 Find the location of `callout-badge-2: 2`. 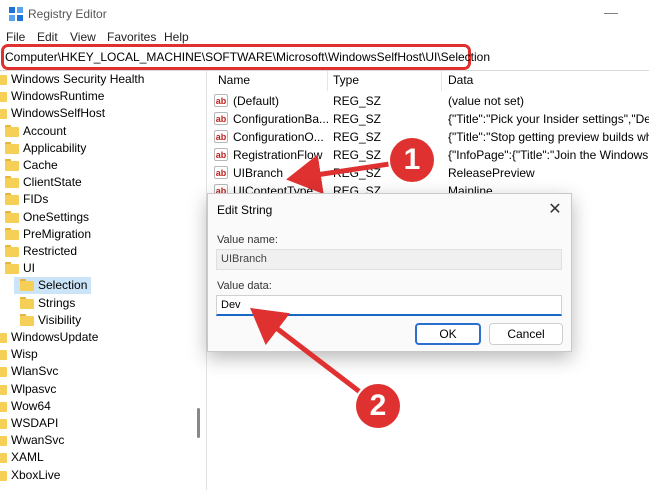

callout-badge-2: 2 is located at coordinates (378, 406).